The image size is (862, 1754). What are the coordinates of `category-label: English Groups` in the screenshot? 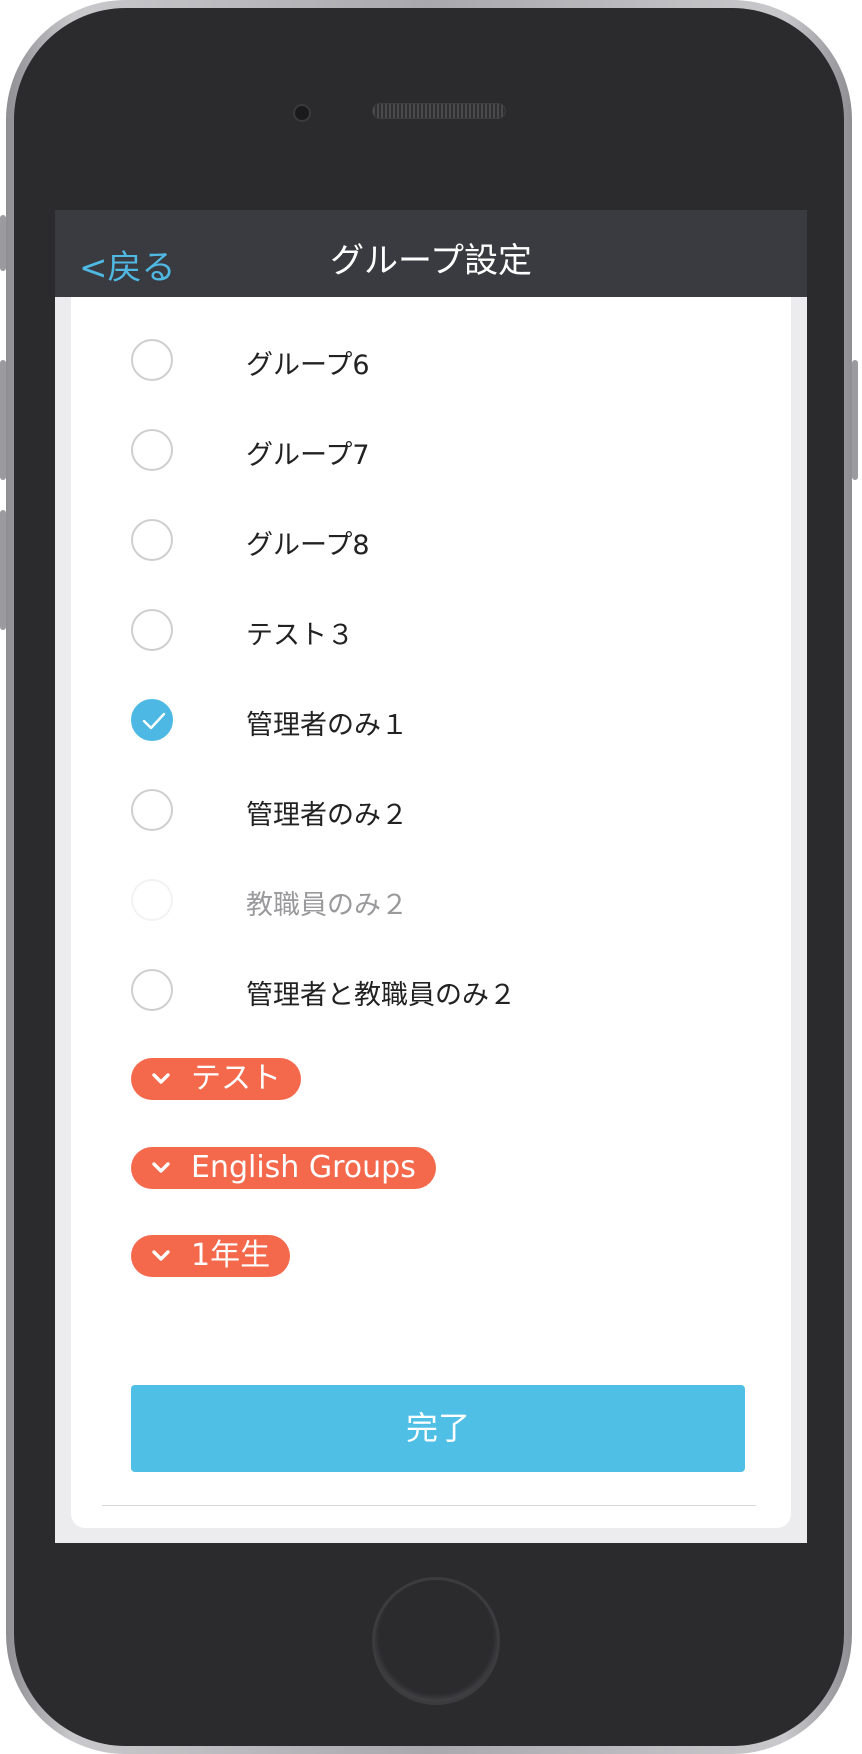 It's located at (303, 1167).